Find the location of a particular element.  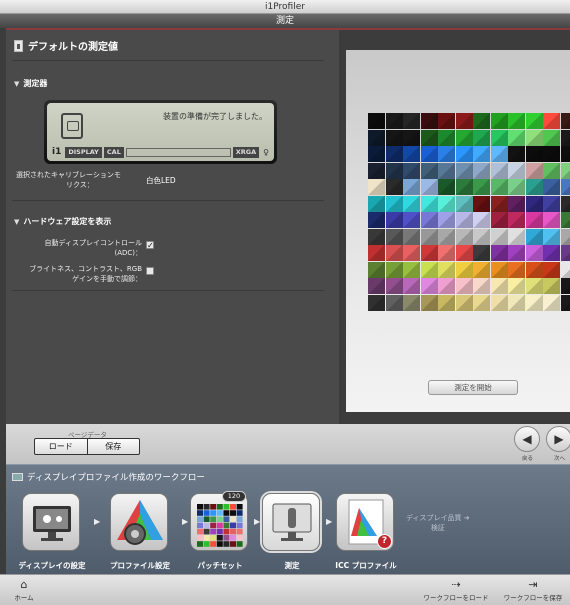

step-label-icc-profile: ICC プロファイル is located at coordinates (366, 565).